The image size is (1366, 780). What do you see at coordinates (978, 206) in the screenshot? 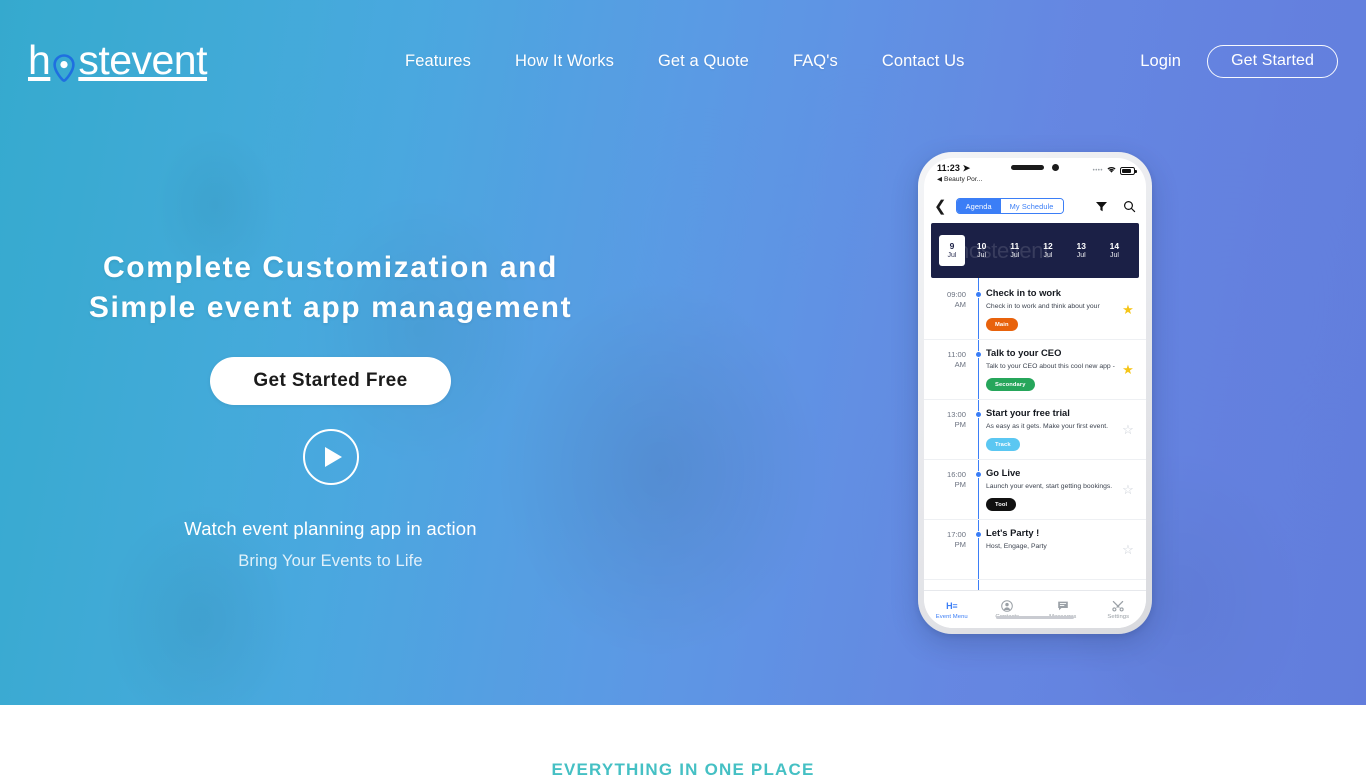
I see `tab-agenda: Agenda` at bounding box center [978, 206].